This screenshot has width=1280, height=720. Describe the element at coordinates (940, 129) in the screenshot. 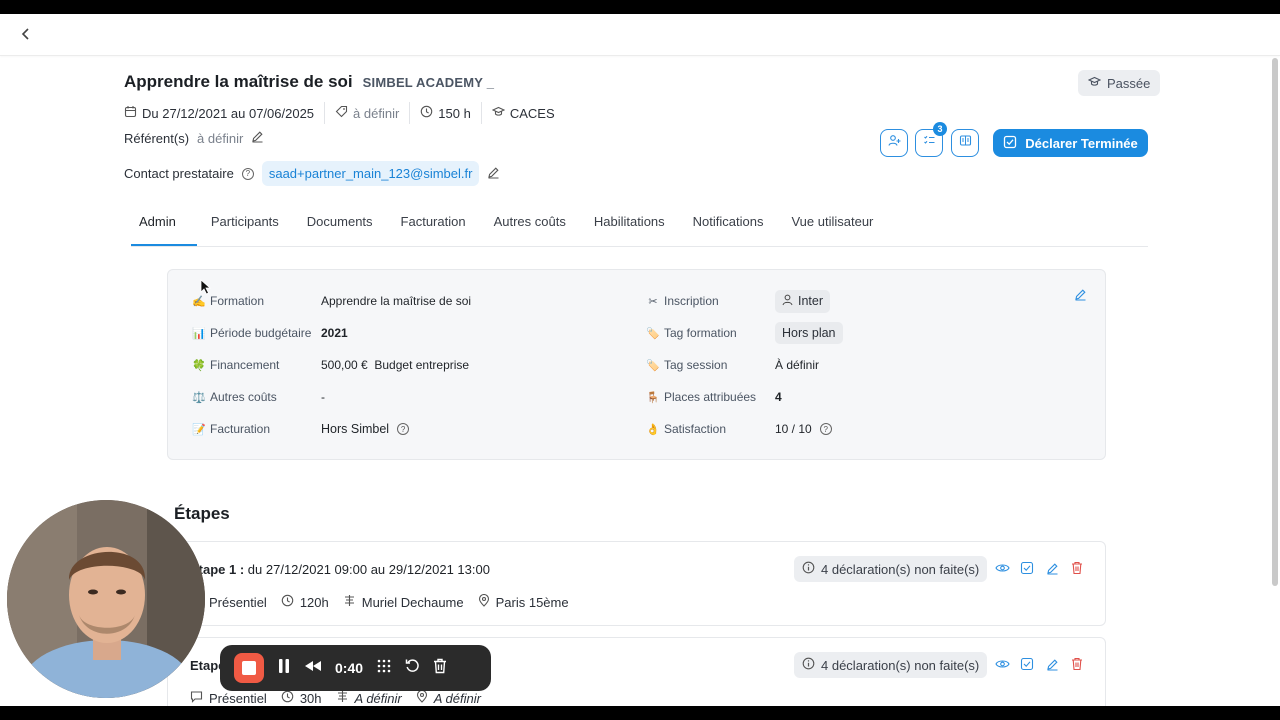

I see `notification-badge: 3` at that location.